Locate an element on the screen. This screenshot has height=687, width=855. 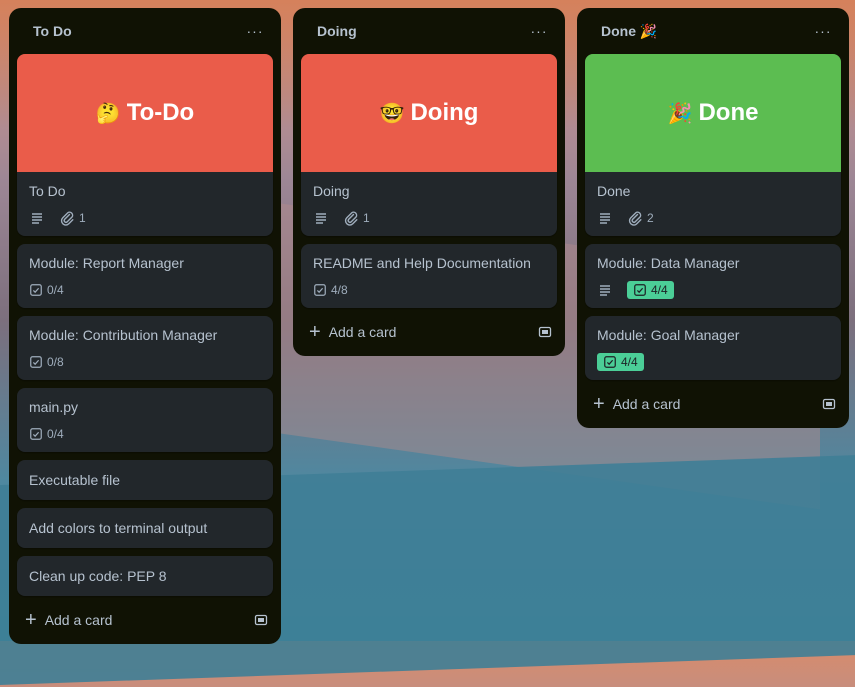
card-title: README and Help Documentation is located at coordinates (422, 263).